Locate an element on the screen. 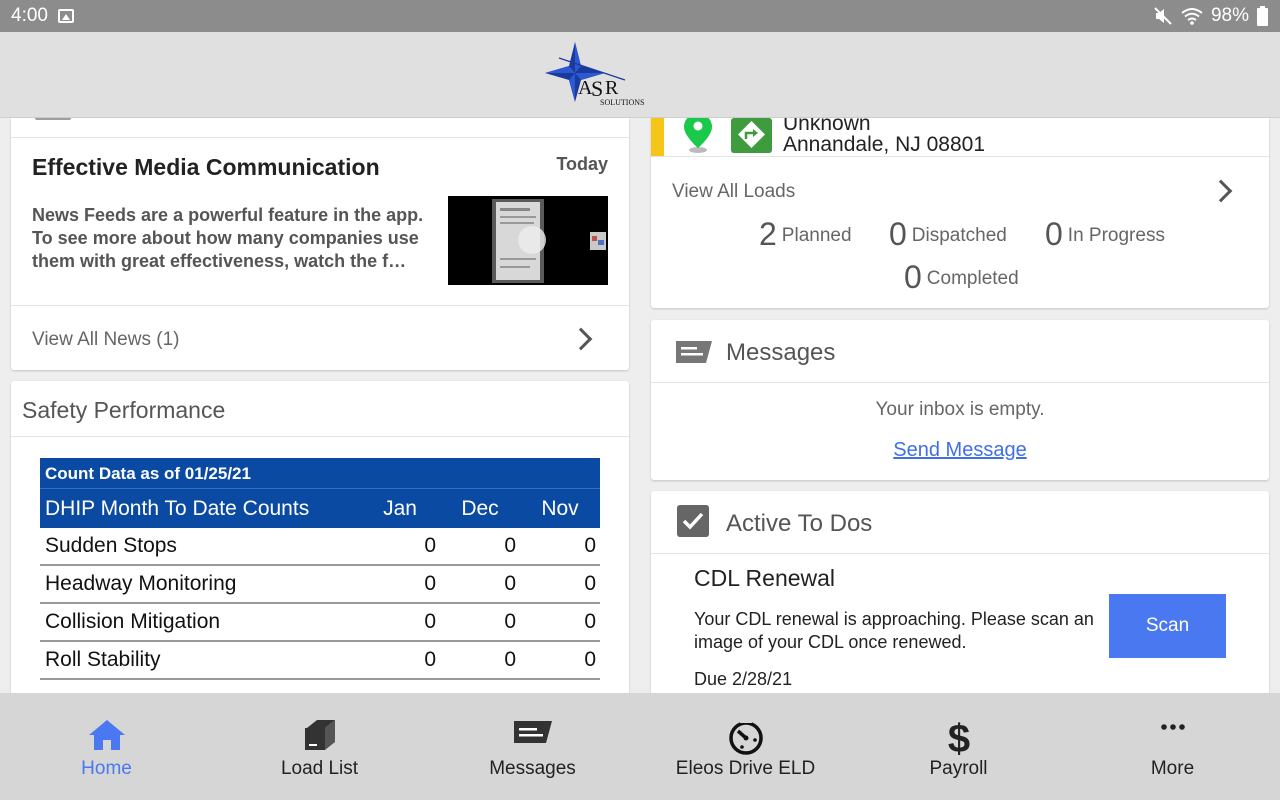  status-indicator is located at coordinates (657, 137).